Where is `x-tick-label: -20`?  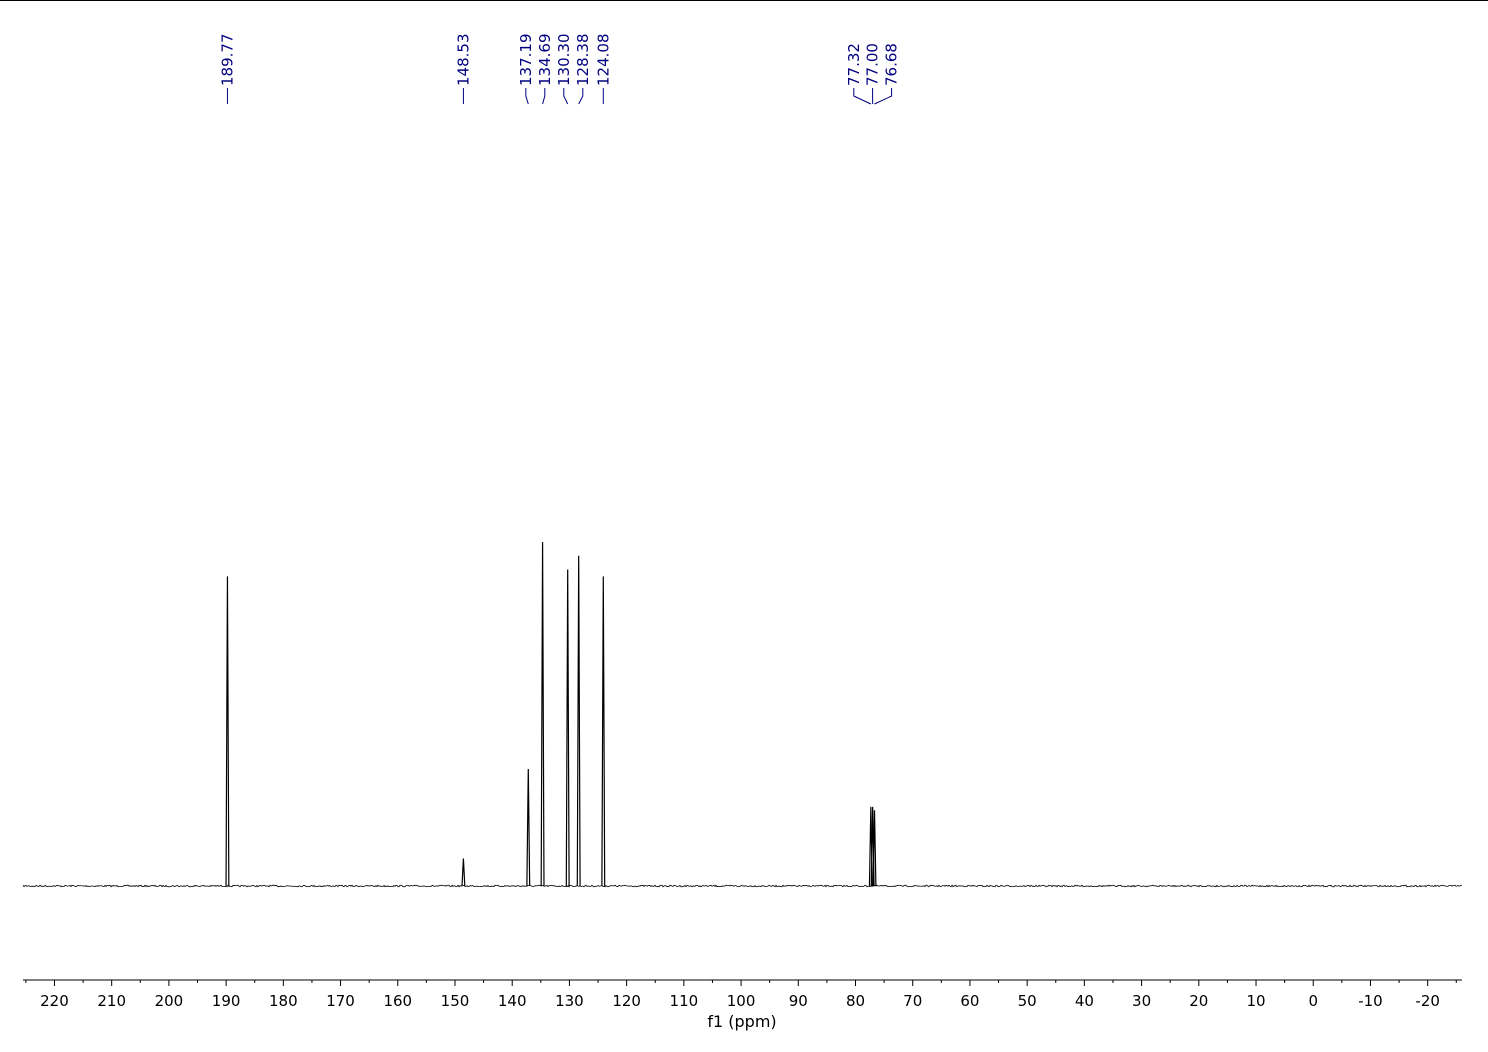 x-tick-label: -20 is located at coordinates (1427, 1001).